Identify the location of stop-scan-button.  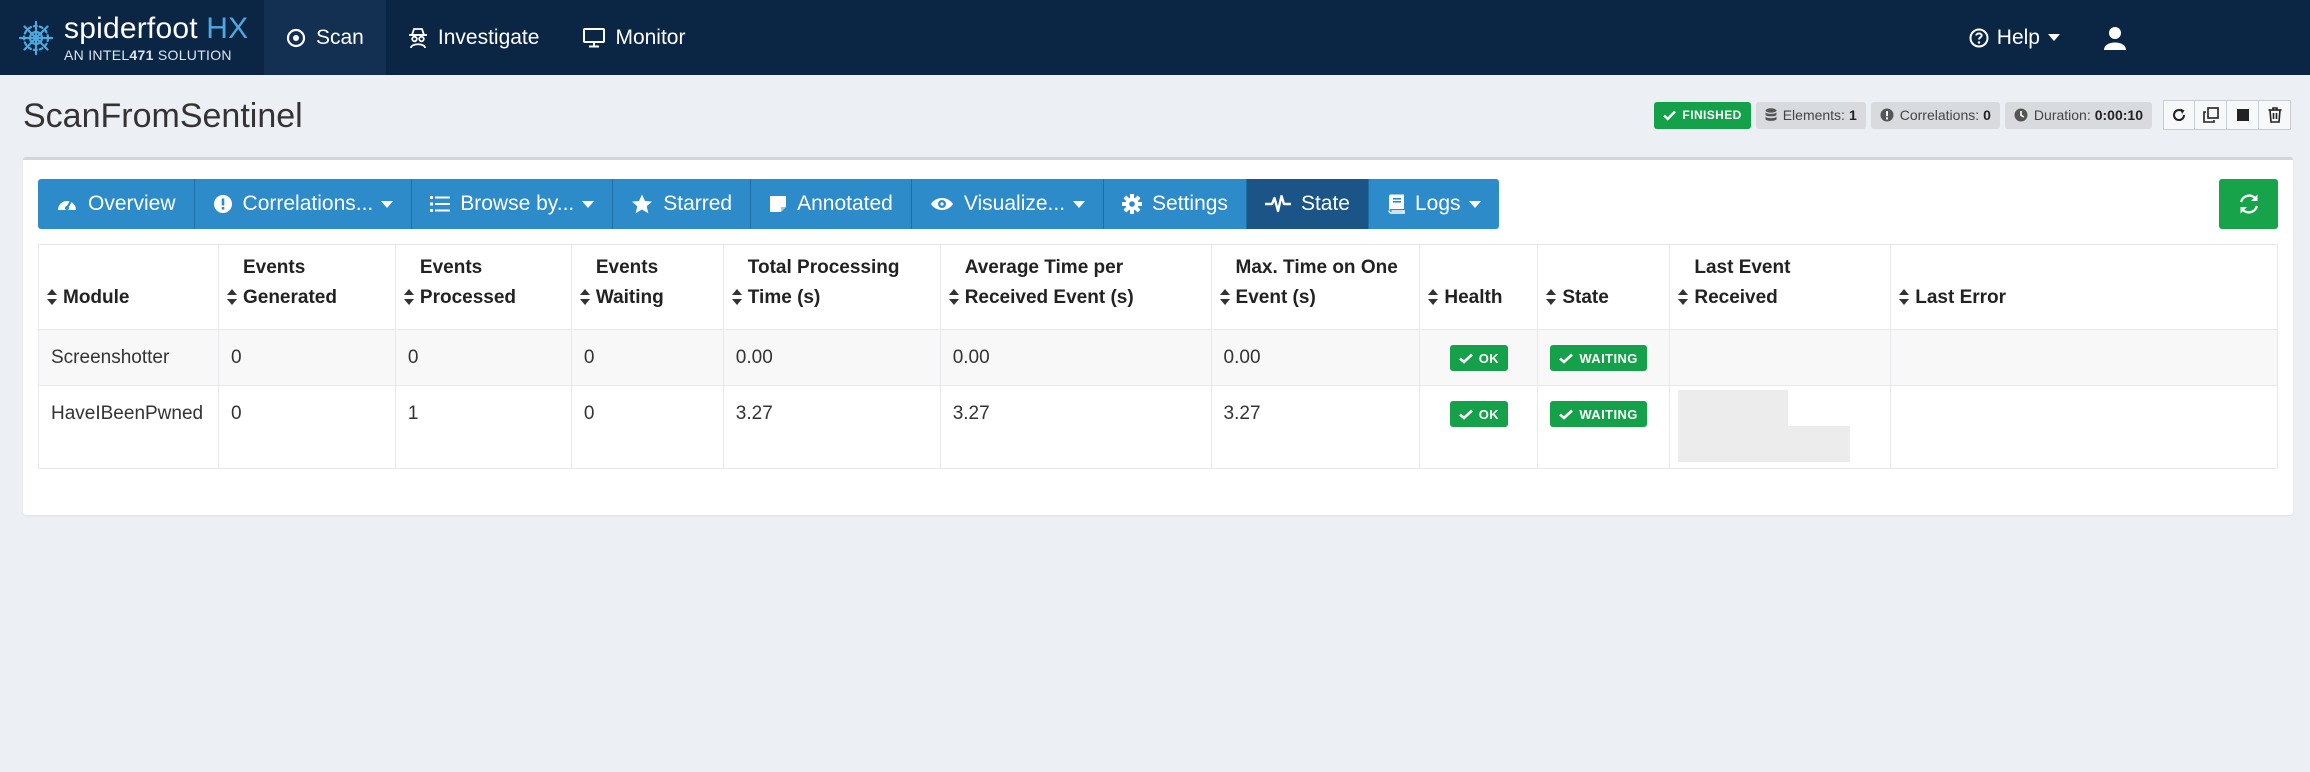
(2243, 115).